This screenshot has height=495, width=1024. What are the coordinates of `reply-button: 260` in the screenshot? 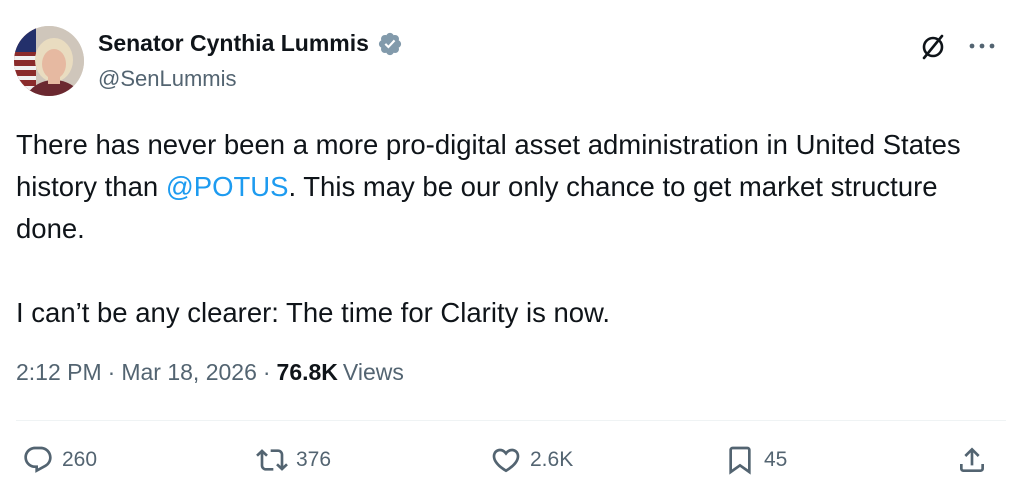 It's located at (59, 460).